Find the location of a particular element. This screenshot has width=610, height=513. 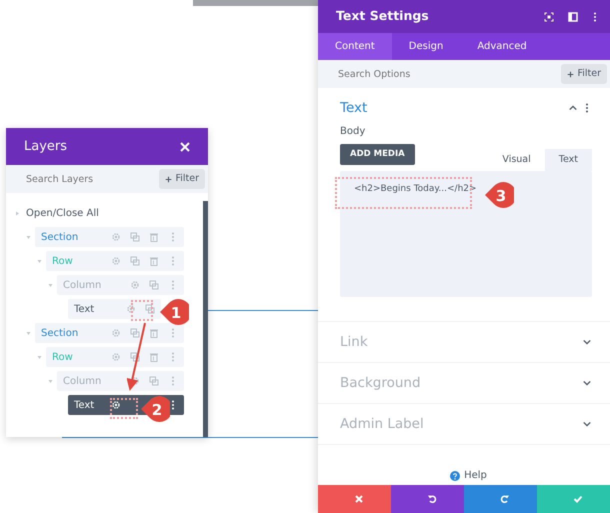

step-tooltip: 2 is located at coordinates (155, 409).